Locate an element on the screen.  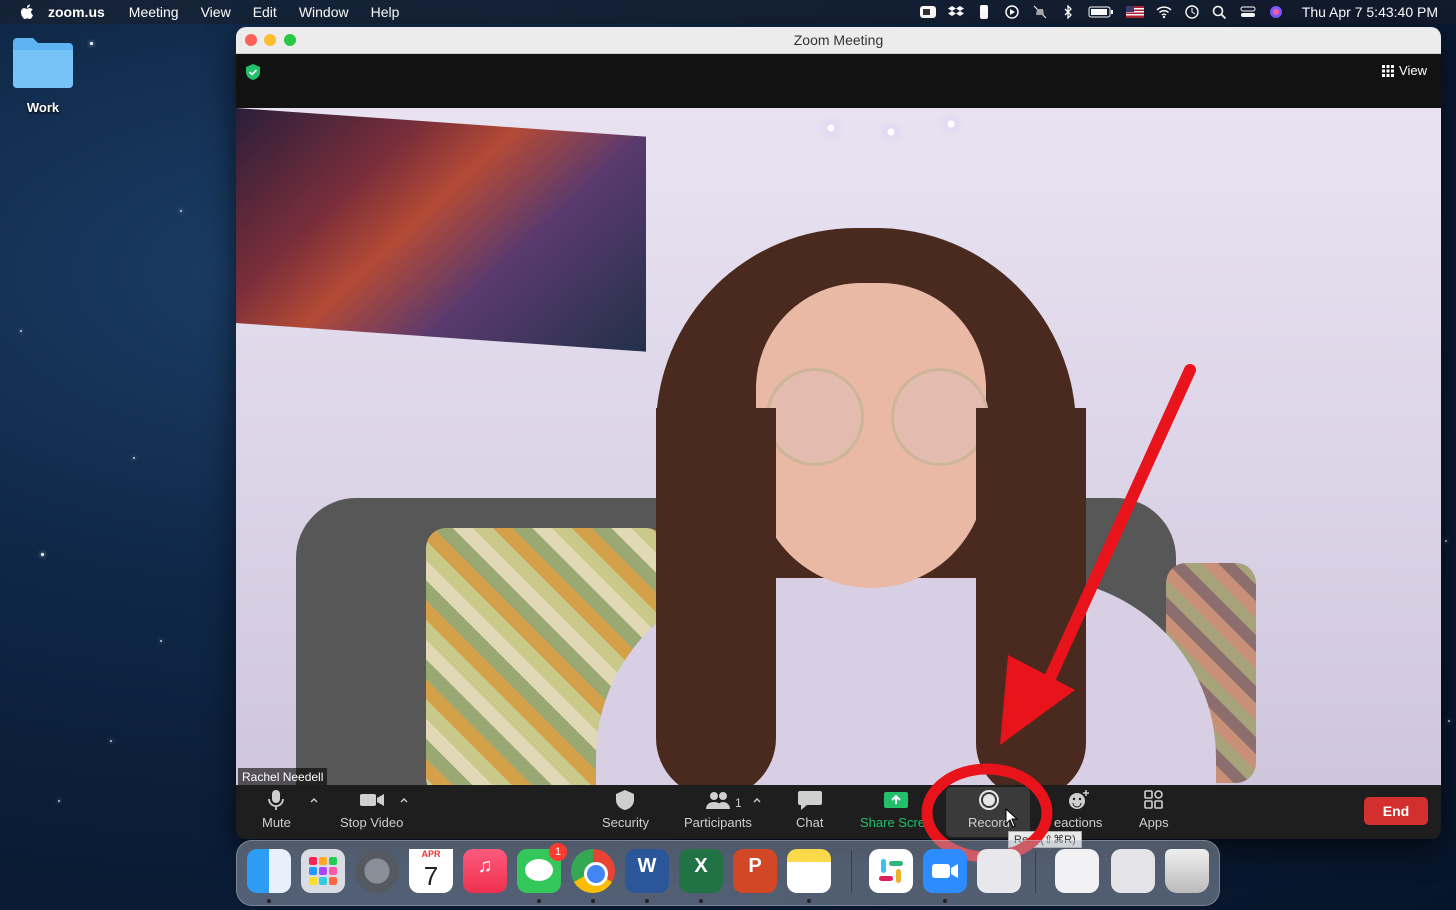
stop-video-label: Stop Video is located at coordinates (372, 822).